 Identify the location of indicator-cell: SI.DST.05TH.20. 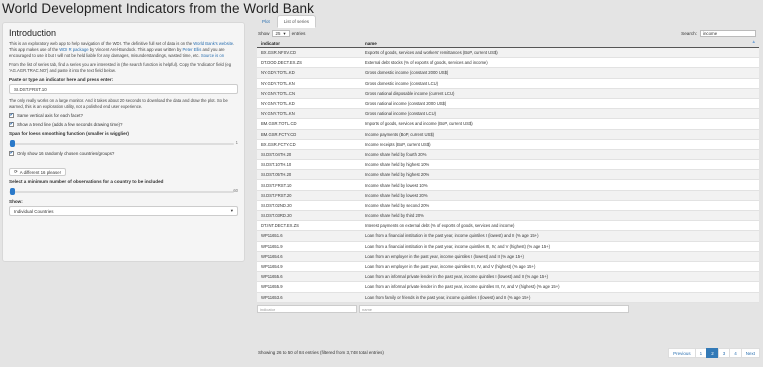
(276, 175).